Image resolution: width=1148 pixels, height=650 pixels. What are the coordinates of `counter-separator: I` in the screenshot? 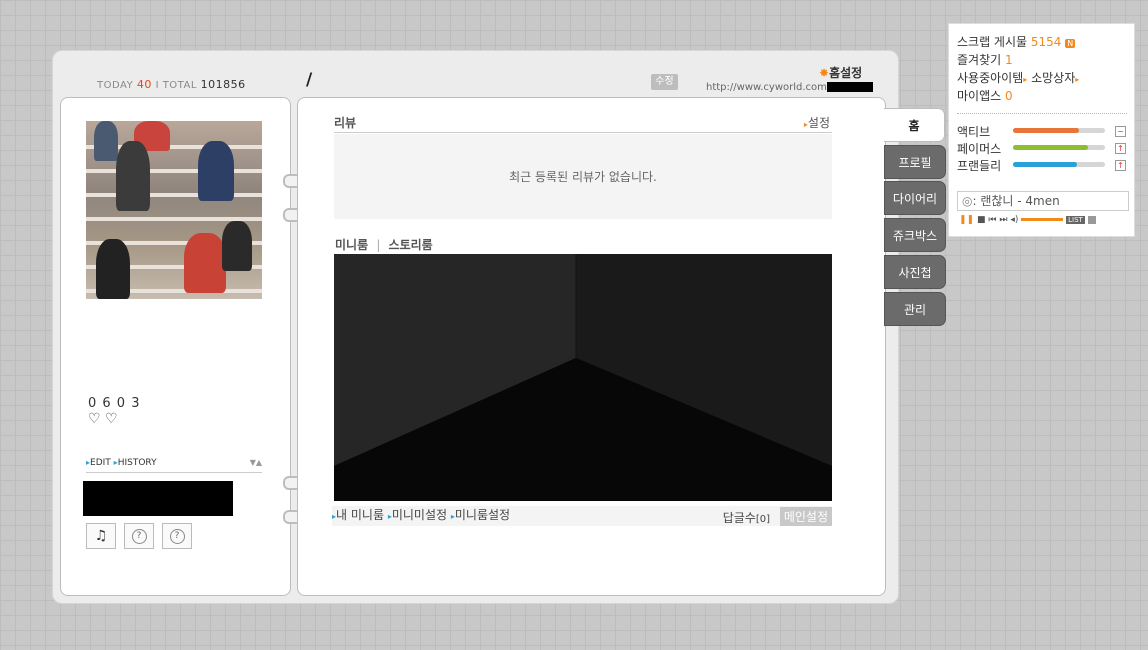 It's located at (157, 85).